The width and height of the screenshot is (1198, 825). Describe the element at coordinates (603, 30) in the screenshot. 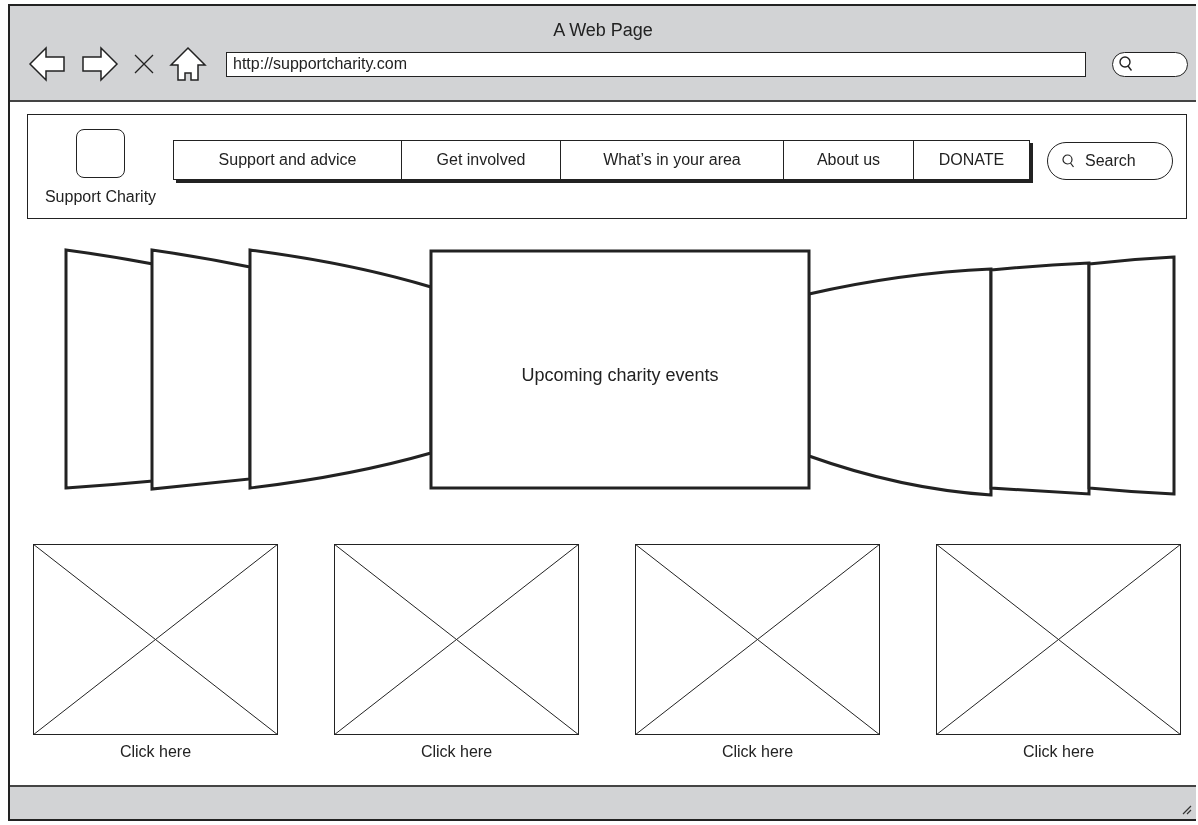

I see `window-title: A Web Page` at that location.